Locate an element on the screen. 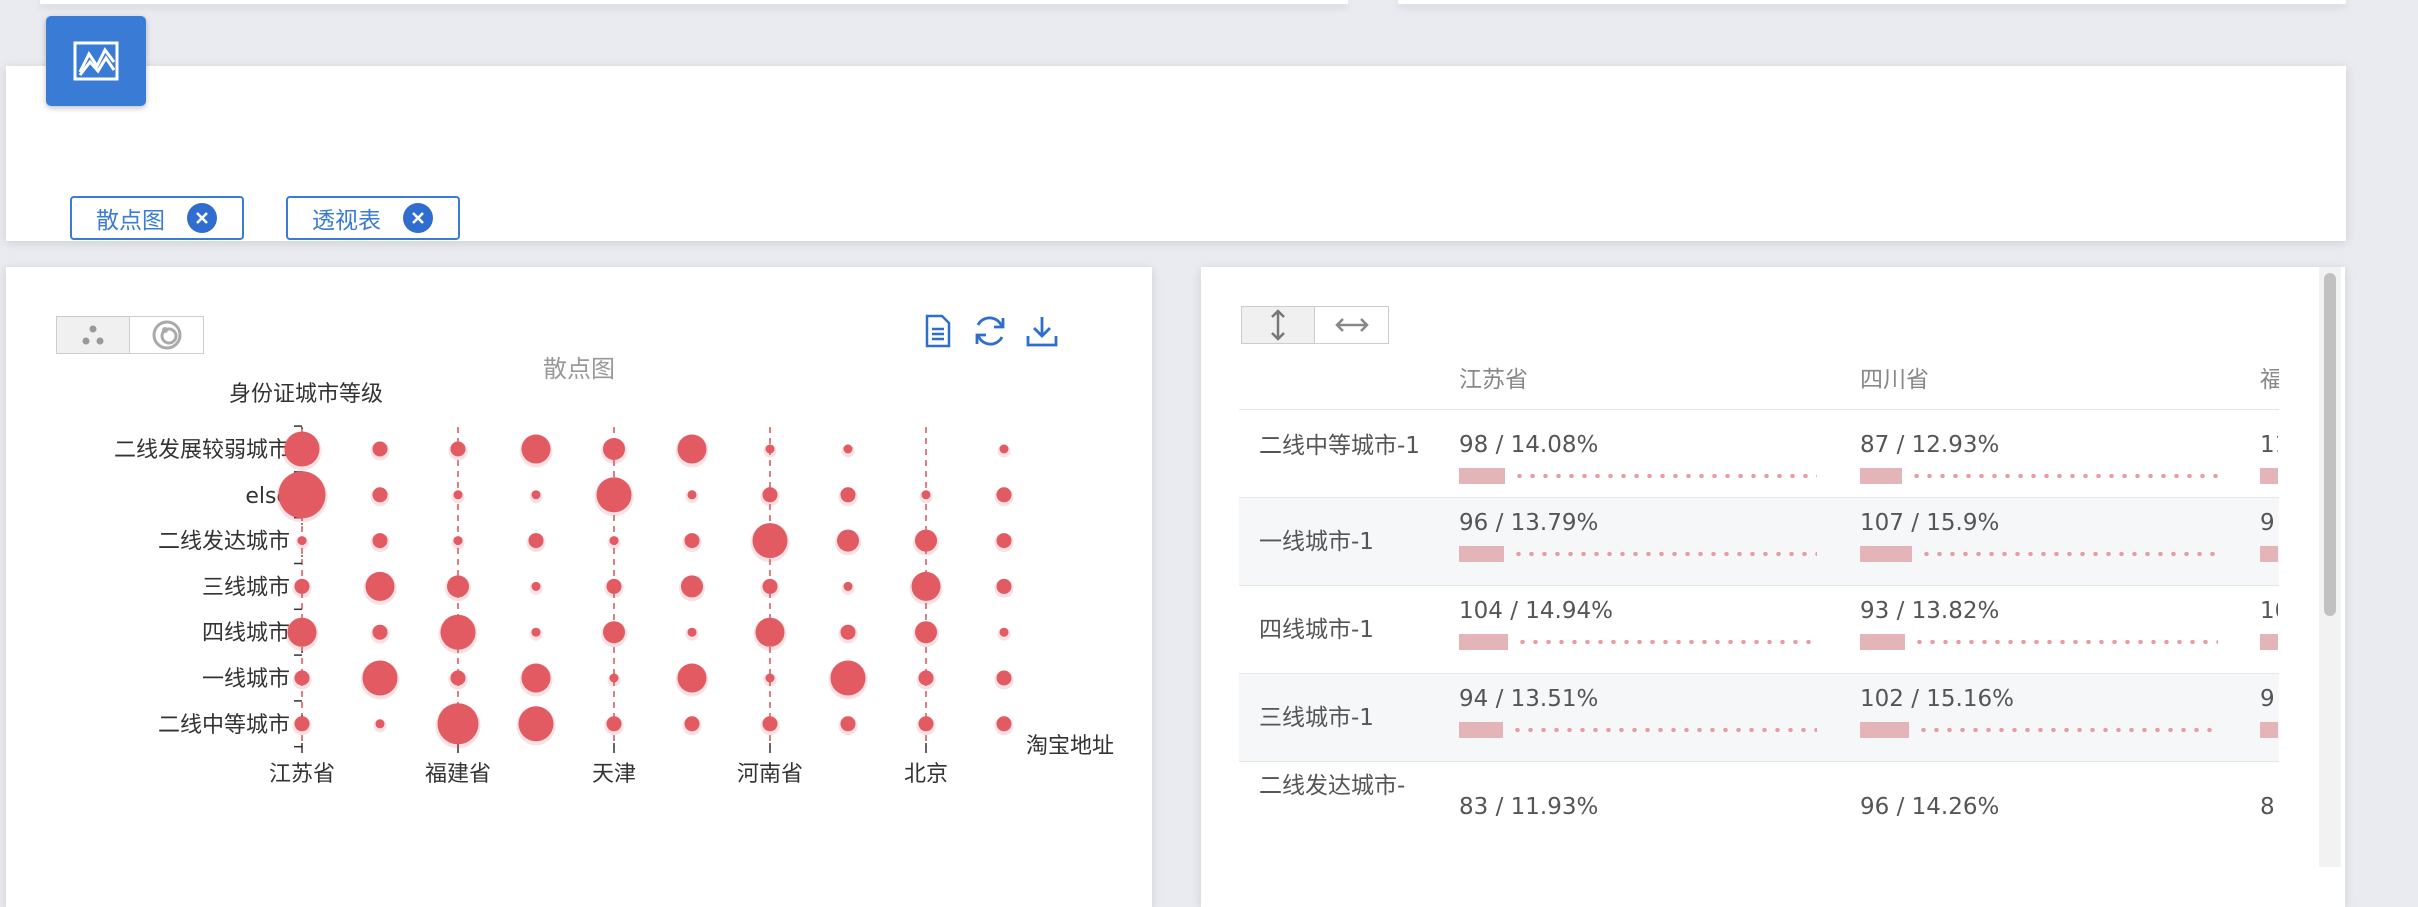  filter-tag-pivot: 透视表 is located at coordinates (373, 218).